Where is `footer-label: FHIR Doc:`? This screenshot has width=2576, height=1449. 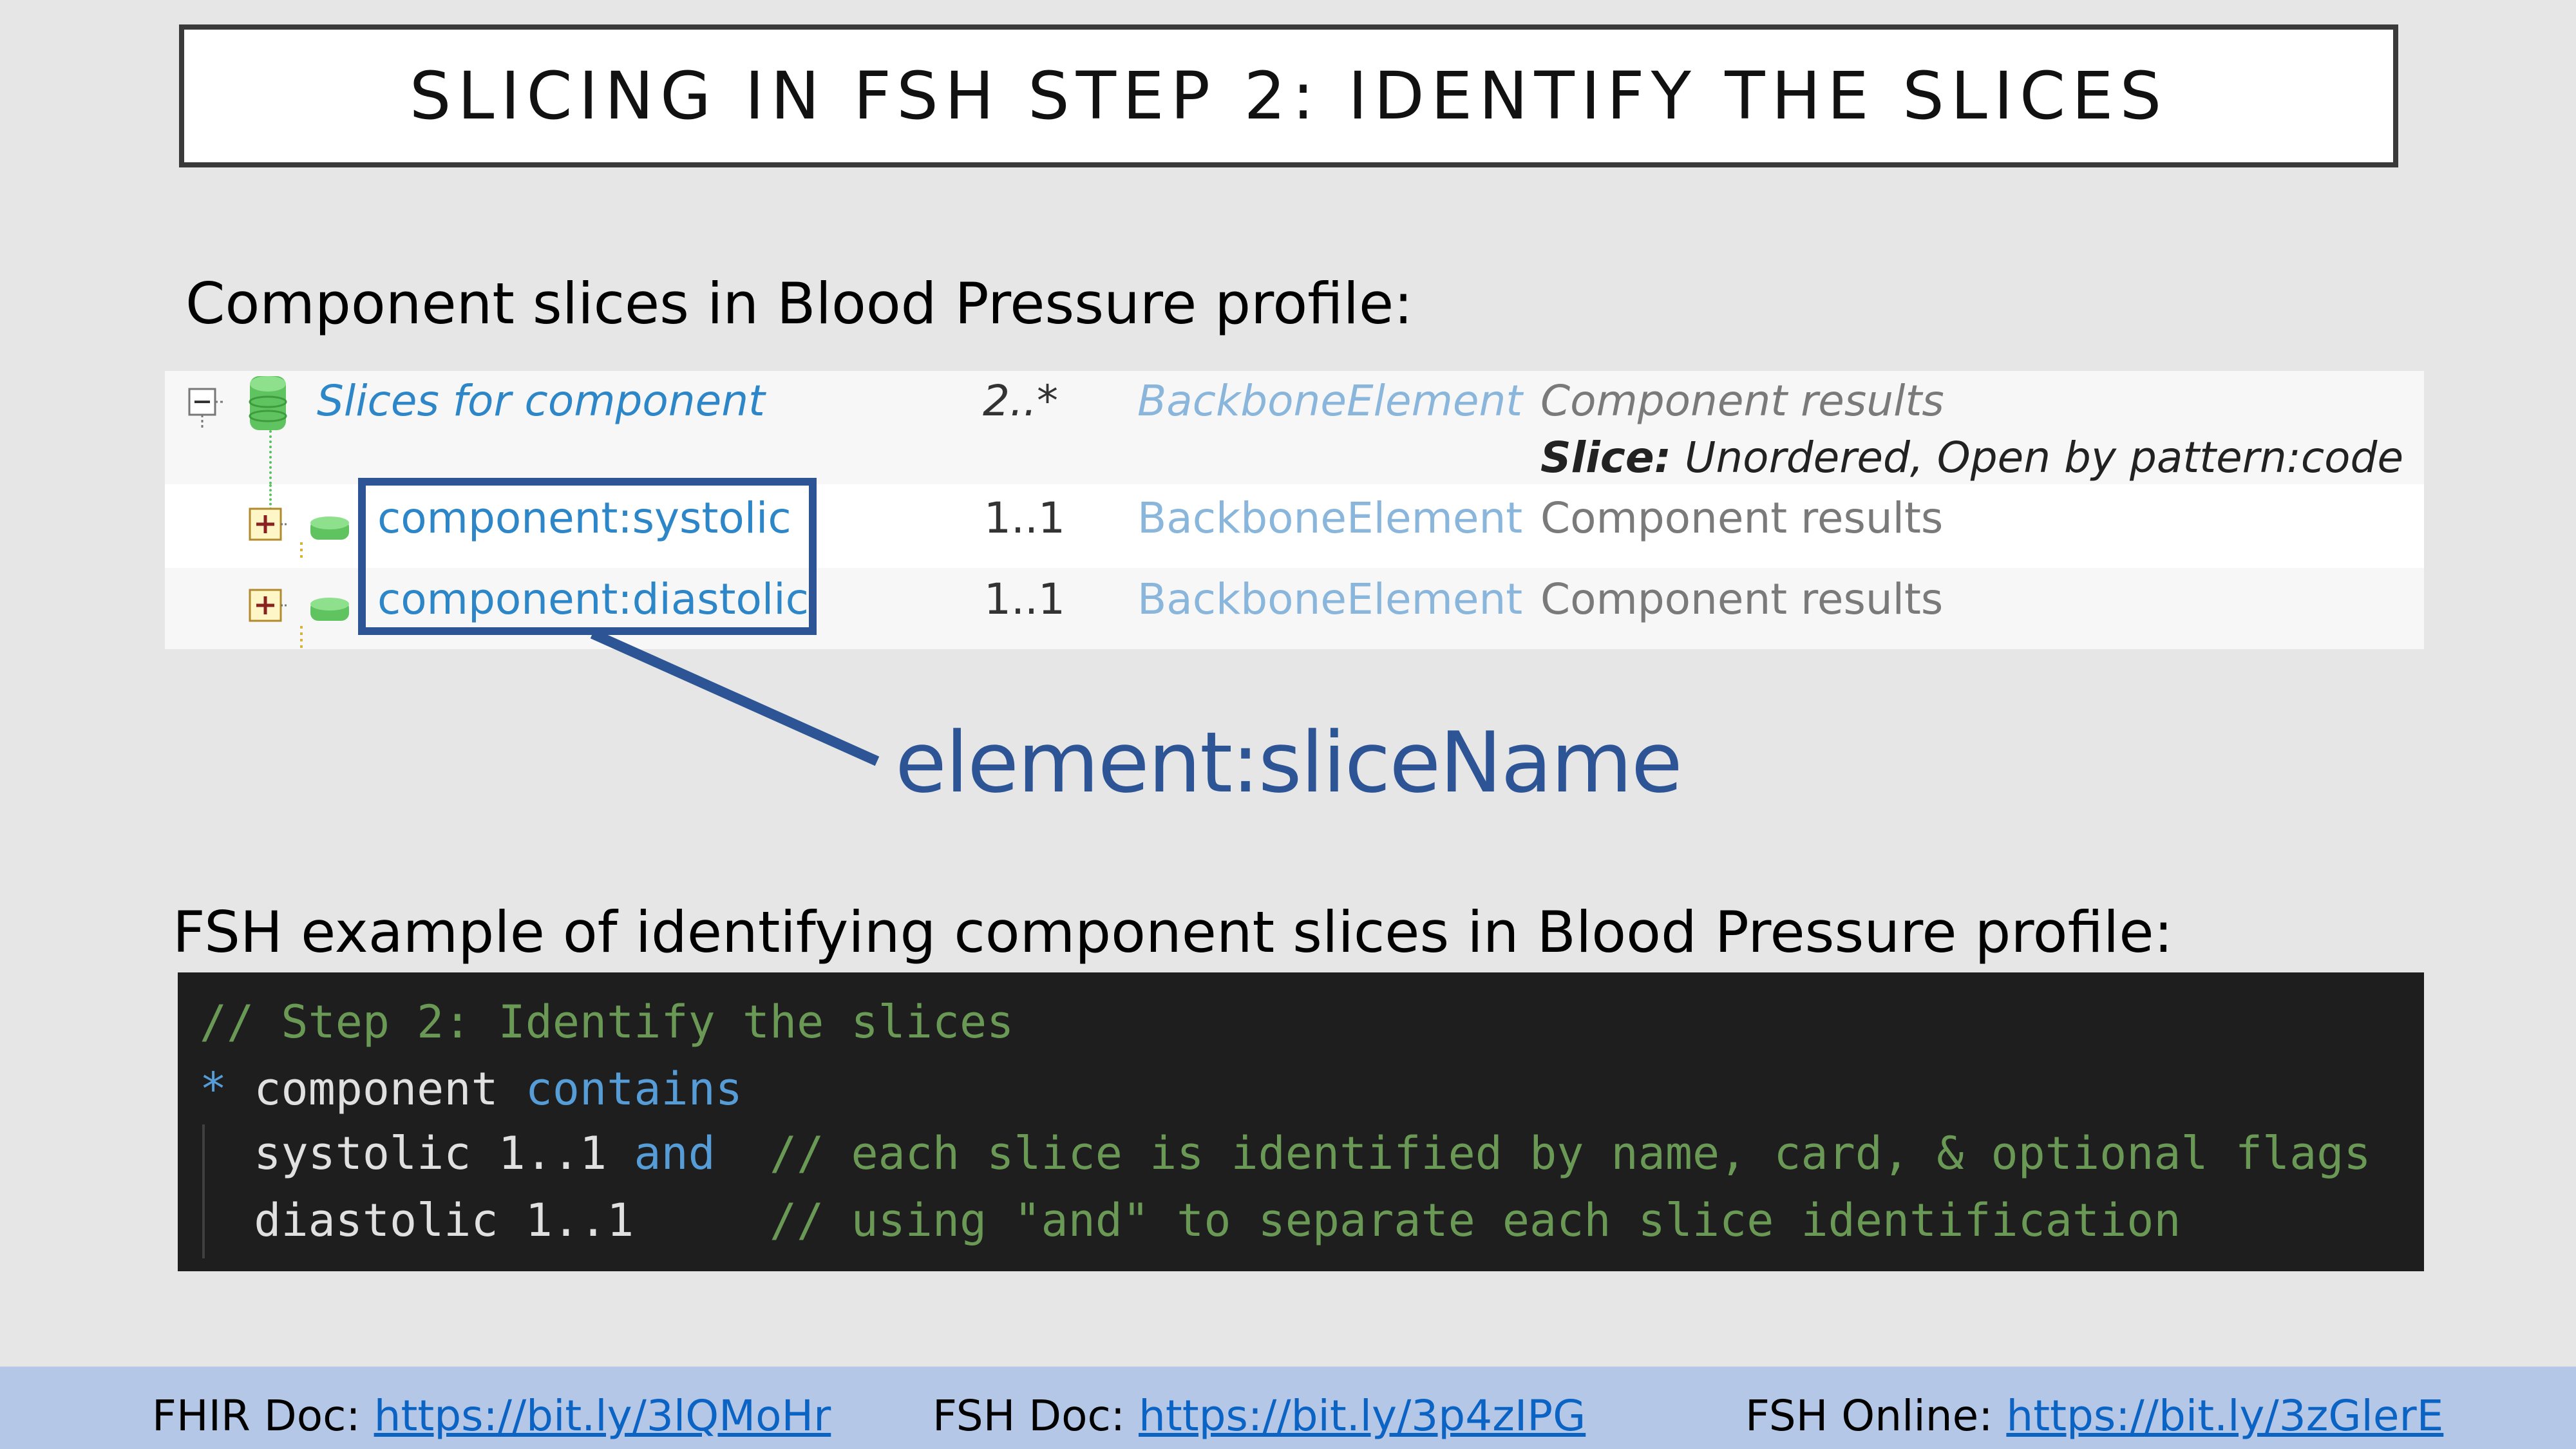
footer-label: FHIR Doc: is located at coordinates (256, 1416).